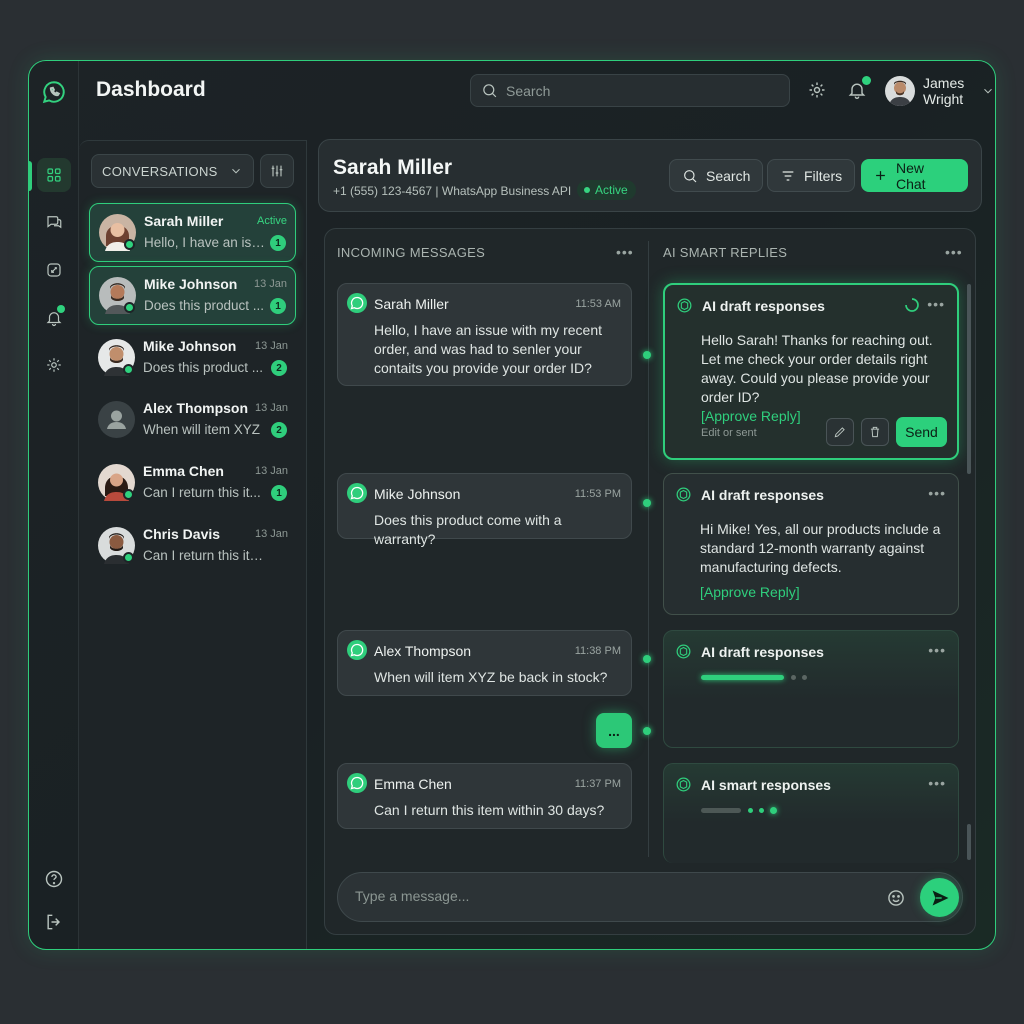 This screenshot has width=1024, height=1024. I want to click on chat-search-button: Search, so click(716, 175).